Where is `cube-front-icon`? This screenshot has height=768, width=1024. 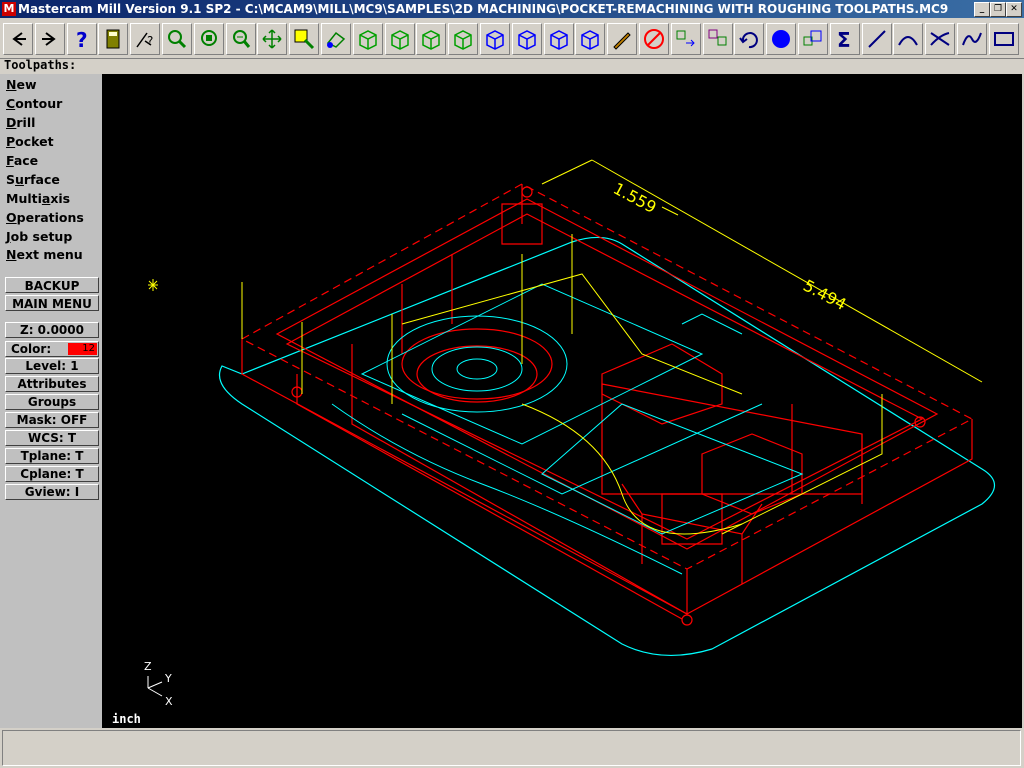
cube-front-icon is located at coordinates (399, 40).